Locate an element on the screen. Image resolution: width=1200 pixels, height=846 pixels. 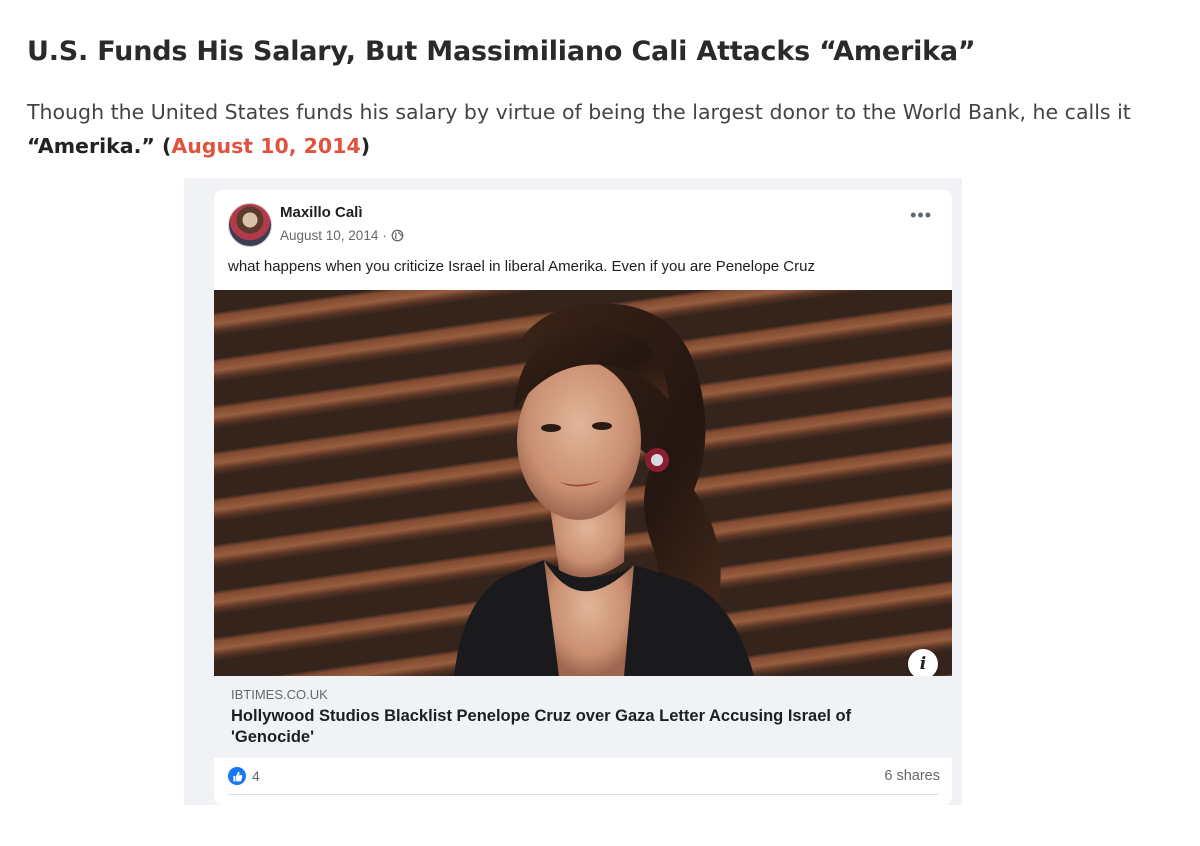
avatar is located at coordinates (250, 225).